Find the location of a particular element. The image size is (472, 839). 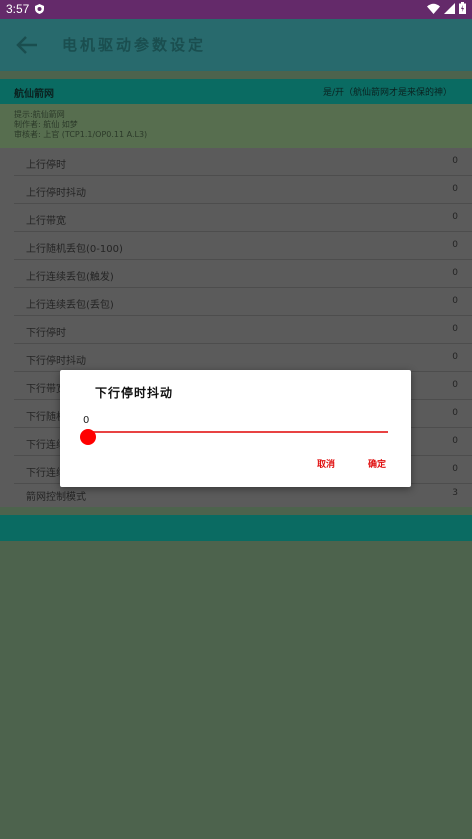

item-label: 上行连续丢包(触发) is located at coordinates (70, 277).